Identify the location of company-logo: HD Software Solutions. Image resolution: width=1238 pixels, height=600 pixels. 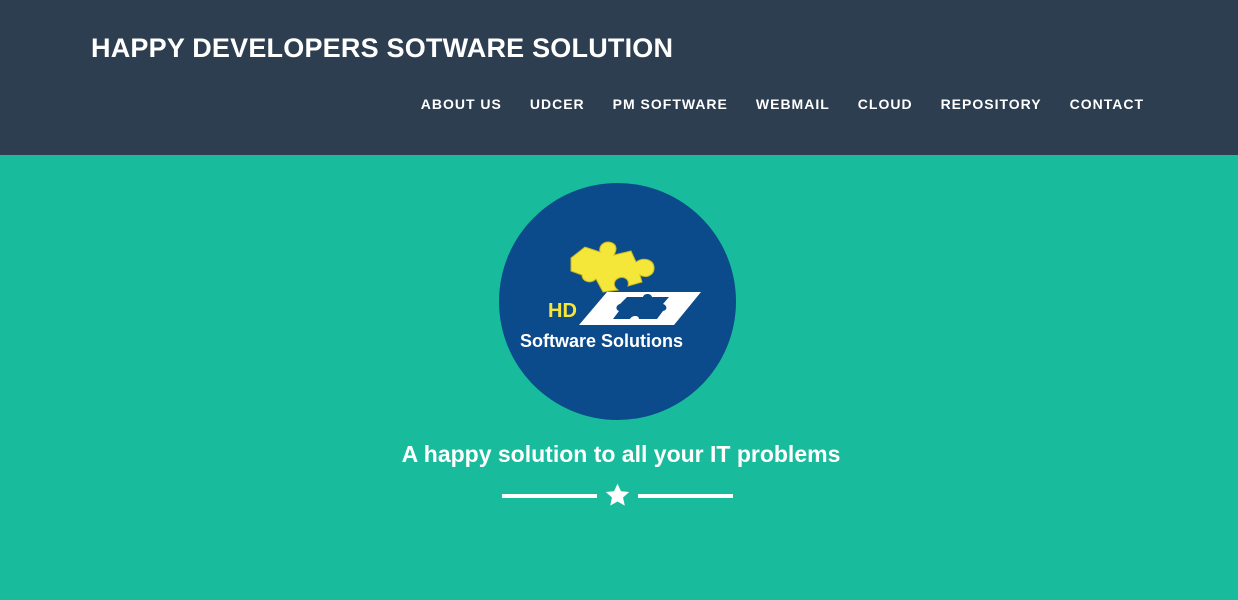
(617, 301).